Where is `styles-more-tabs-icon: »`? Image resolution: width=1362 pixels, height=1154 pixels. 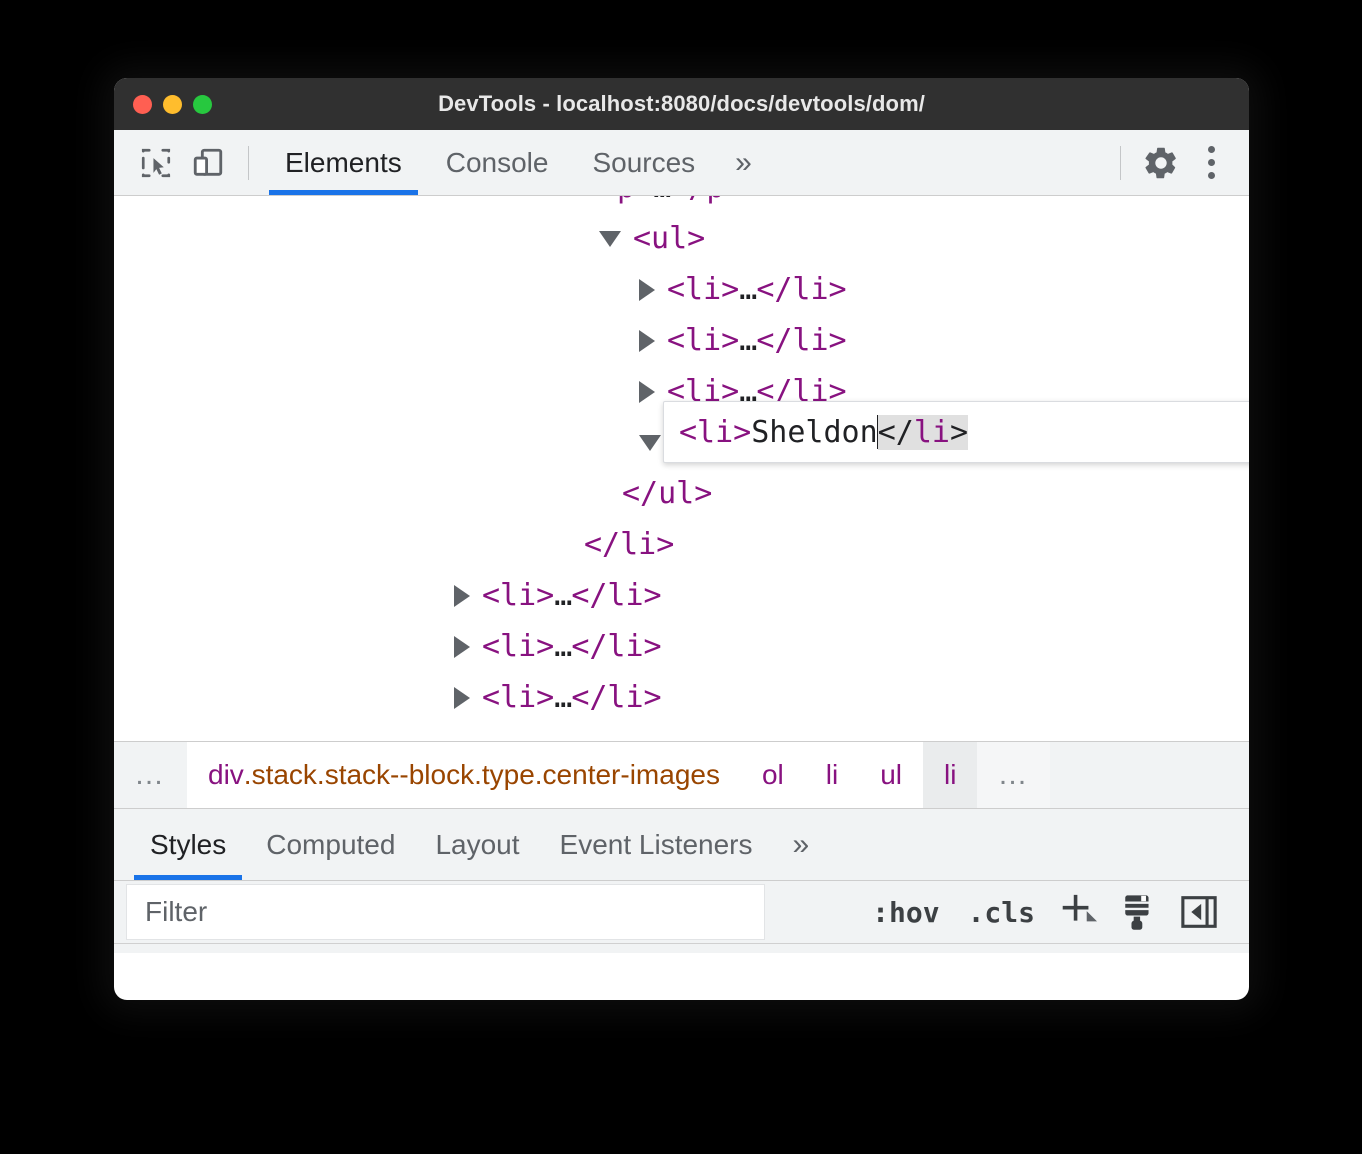 styles-more-tabs-icon: » is located at coordinates (801, 844).